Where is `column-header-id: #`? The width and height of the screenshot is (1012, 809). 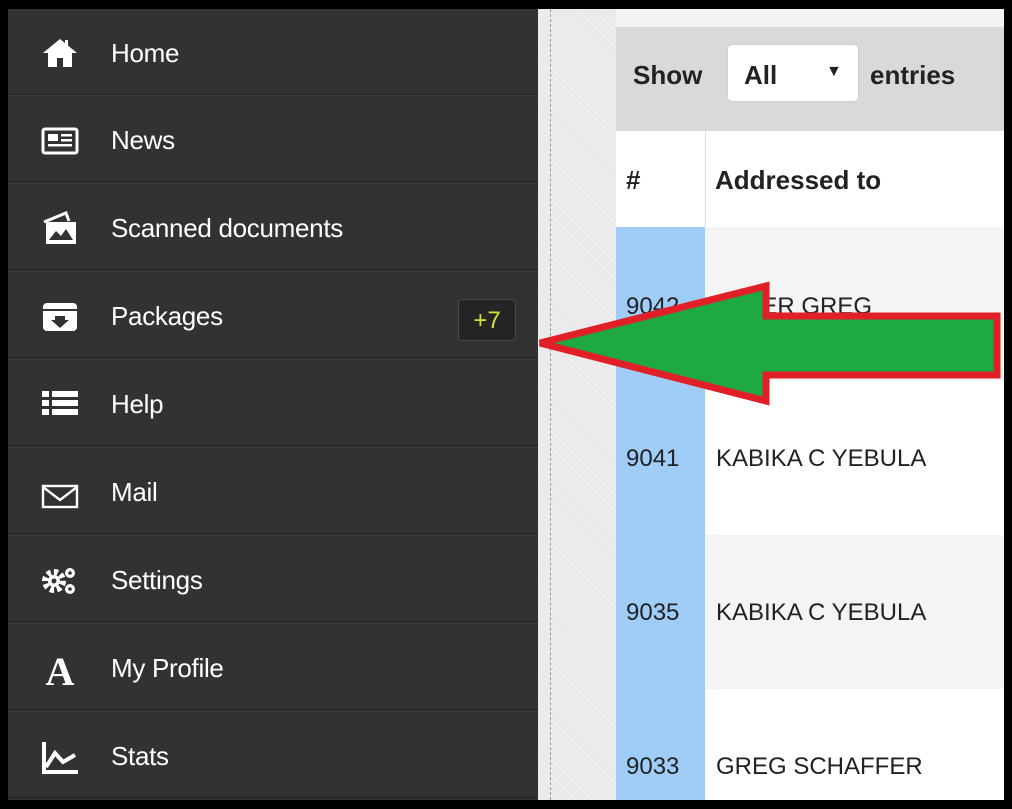 column-header-id: # is located at coordinates (633, 180).